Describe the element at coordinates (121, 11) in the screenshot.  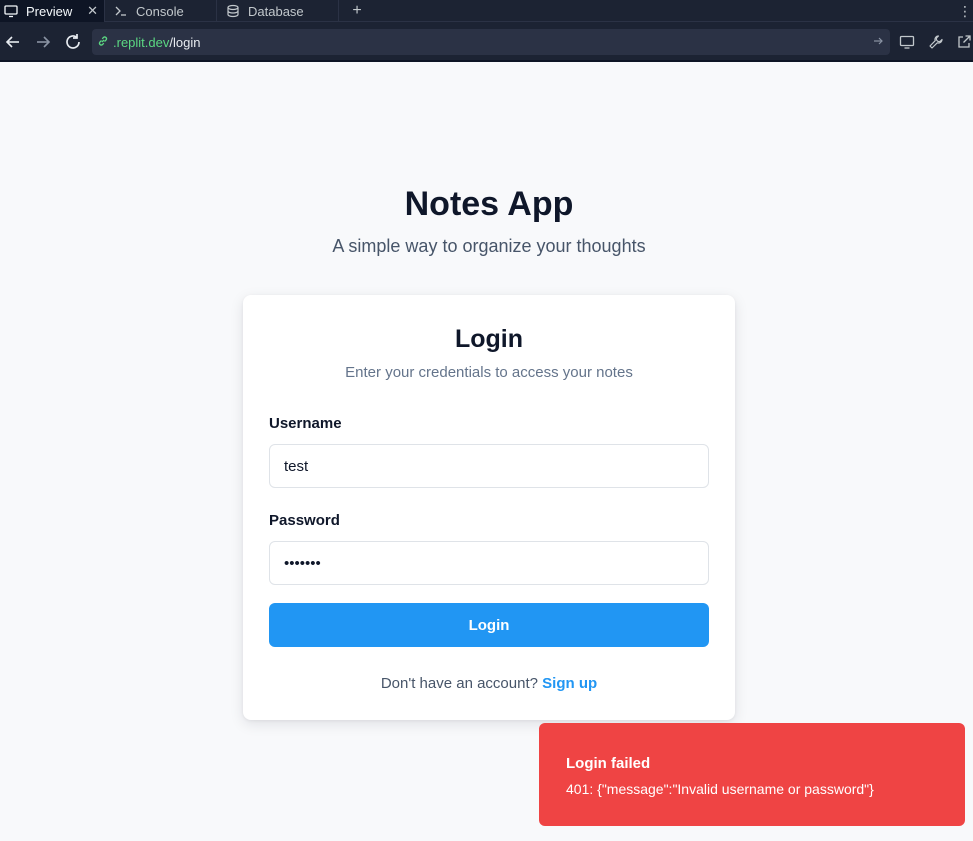
I see `terminal-icon` at that location.